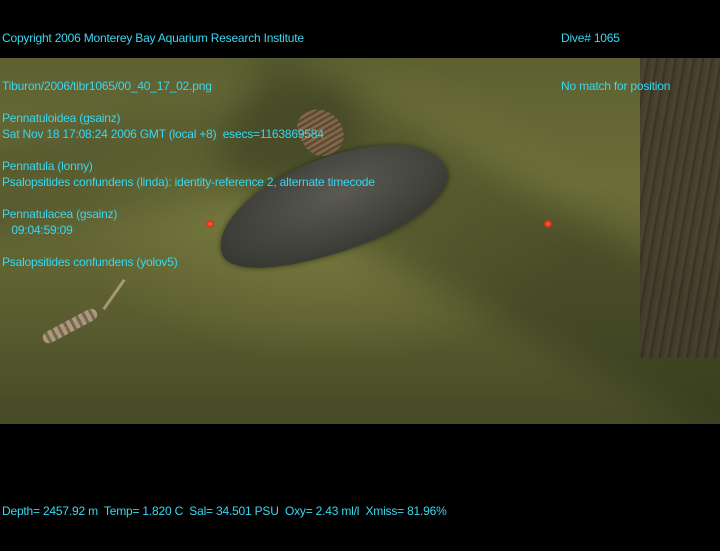 This screenshot has width=720, height=551. What do you see at coordinates (47, 166) in the screenshot?
I see `label-item: Pennatula (lonny)` at bounding box center [47, 166].